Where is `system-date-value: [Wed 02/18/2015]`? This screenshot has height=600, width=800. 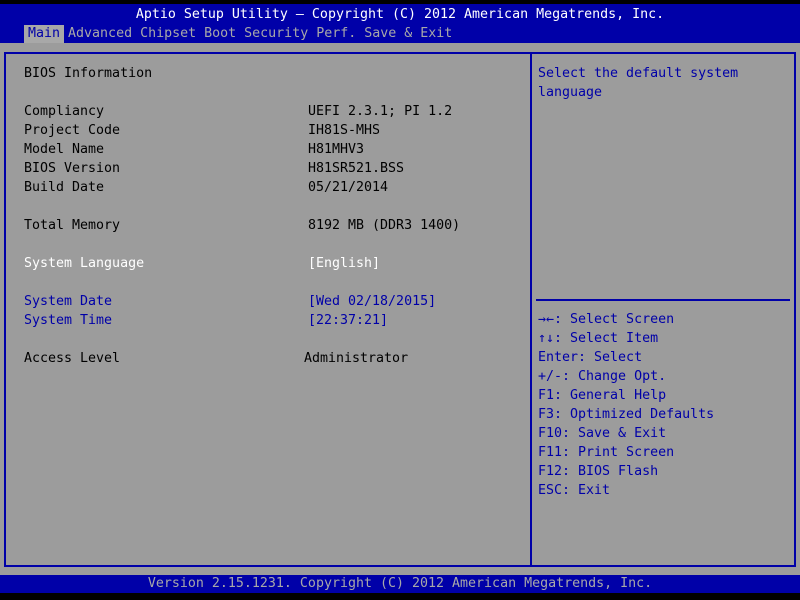
system-date-value: [Wed 02/18/2015] is located at coordinates (372, 301).